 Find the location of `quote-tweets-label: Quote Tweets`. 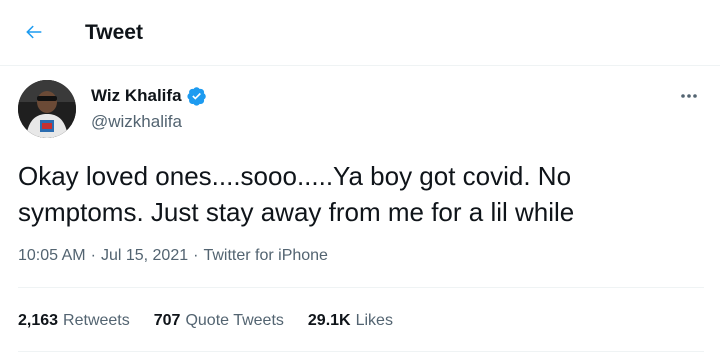

quote-tweets-label: Quote Tweets is located at coordinates (234, 320).